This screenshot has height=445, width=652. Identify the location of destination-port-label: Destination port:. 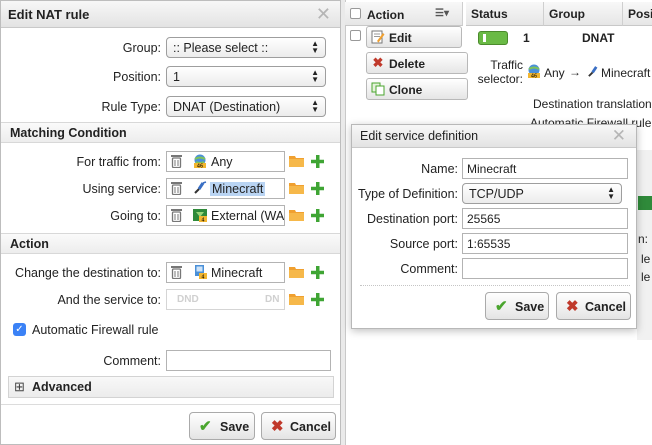
(412, 219).